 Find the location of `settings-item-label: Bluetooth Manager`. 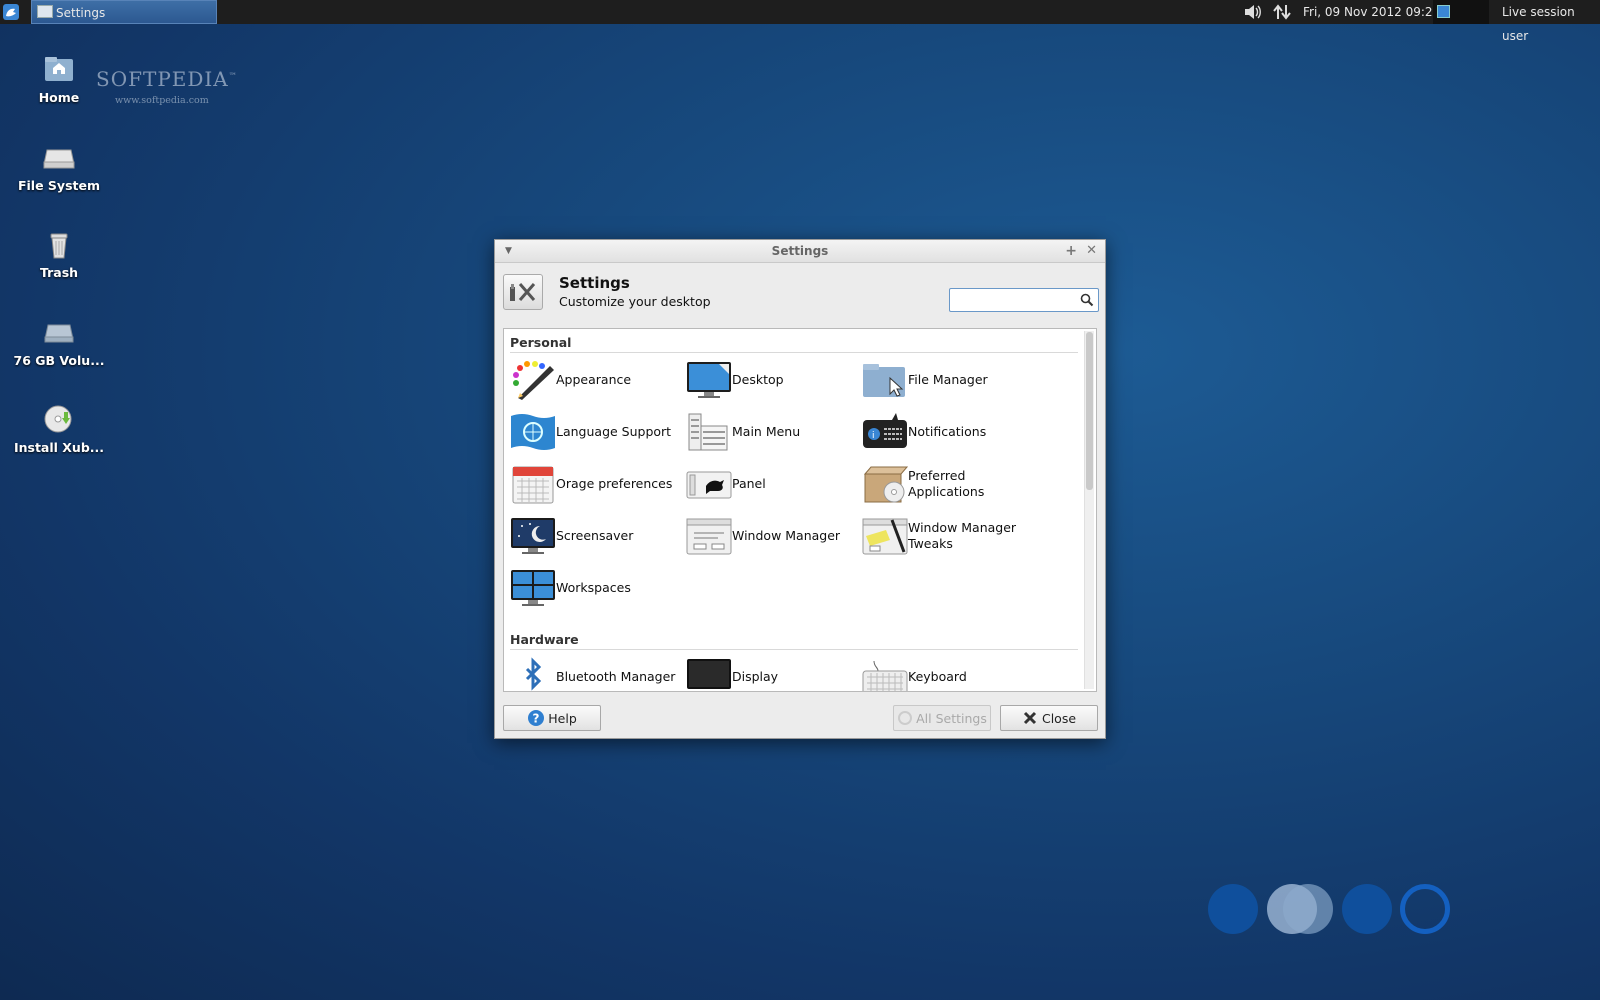

settings-item-label: Bluetooth Manager is located at coordinates (616, 676).